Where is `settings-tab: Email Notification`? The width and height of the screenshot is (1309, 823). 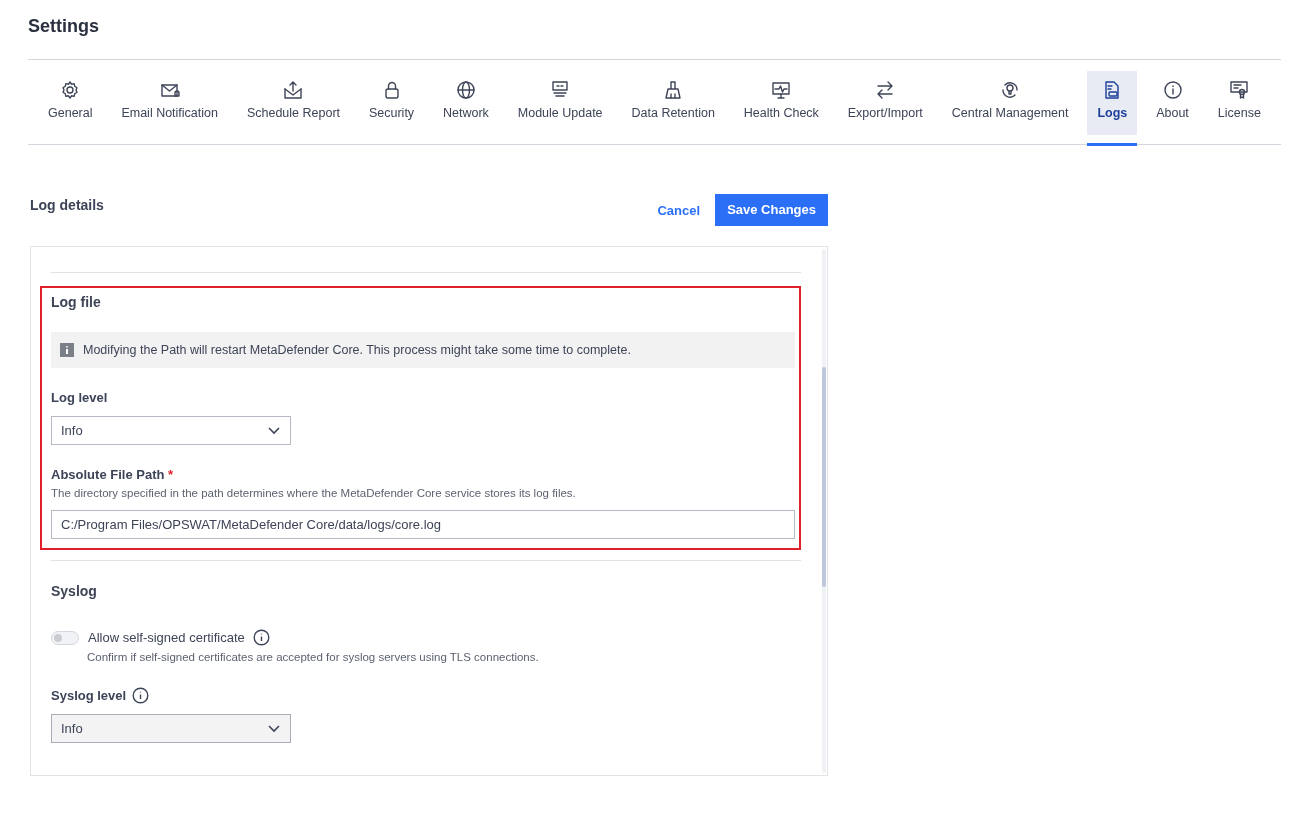 settings-tab: Email Notification is located at coordinates (169, 103).